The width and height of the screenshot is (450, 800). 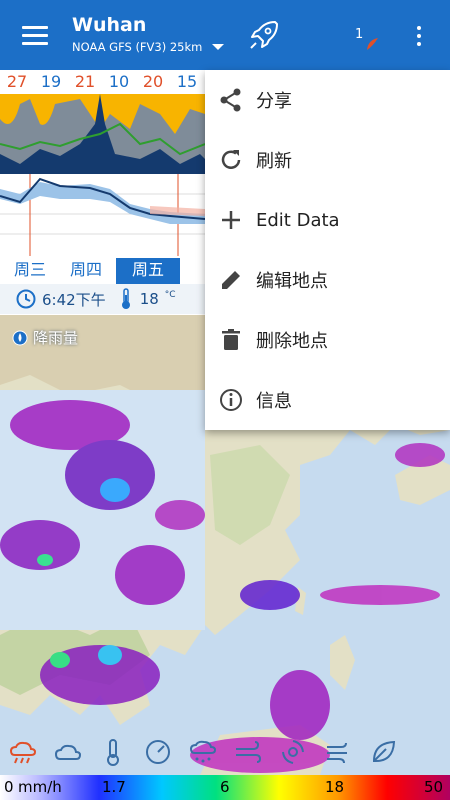 I want to click on layer-wind, so click(x=247, y=752).